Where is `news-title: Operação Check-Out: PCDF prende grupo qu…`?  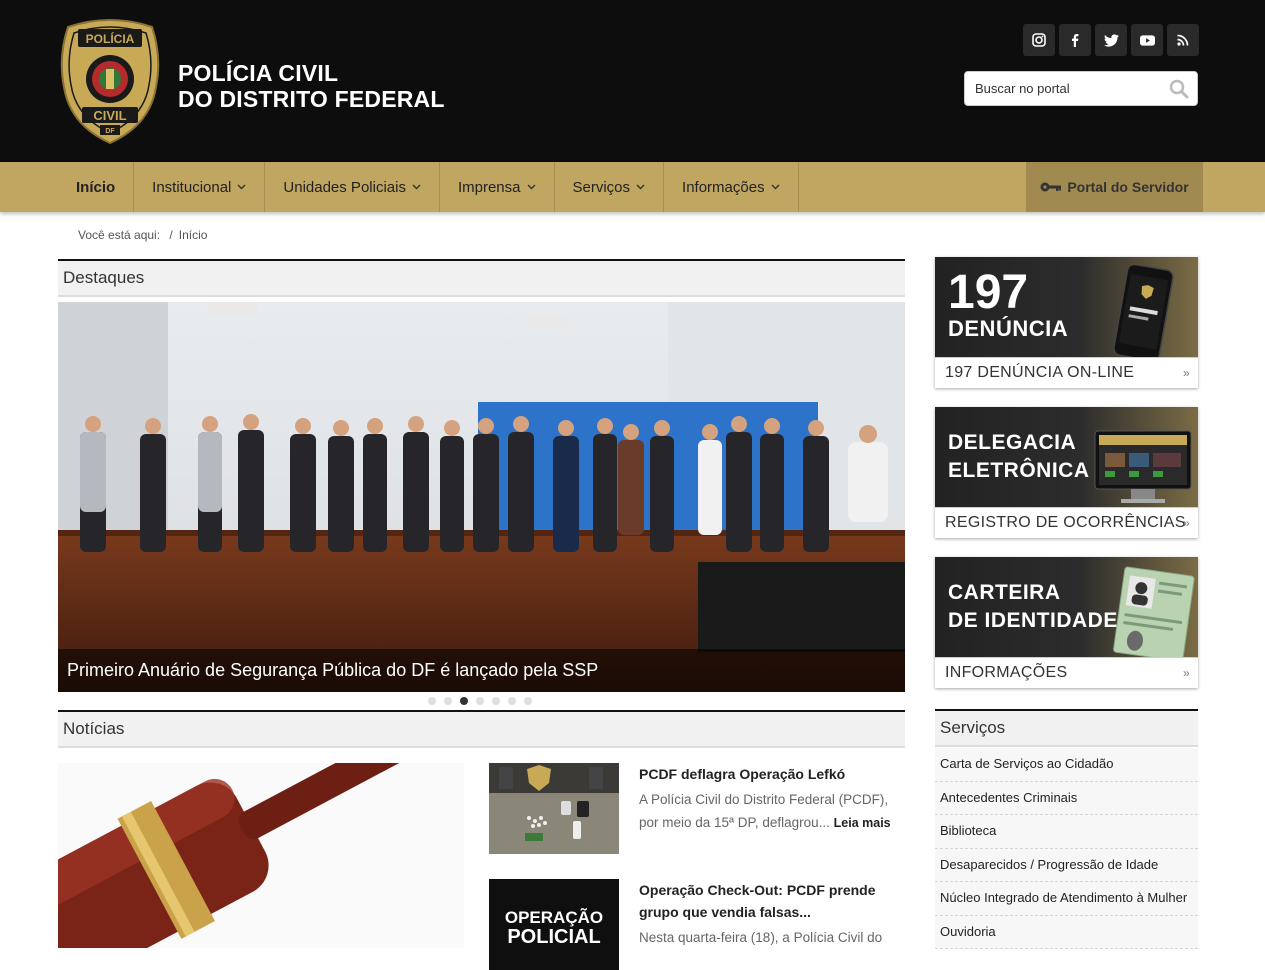
news-title: Operação Check-Out: PCDF prende grupo qu… is located at coordinates (772, 901).